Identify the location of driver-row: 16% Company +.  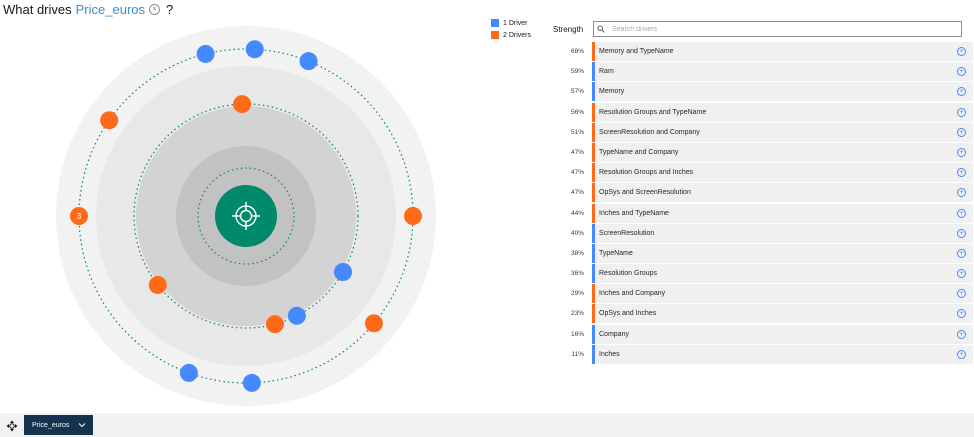
(766, 334).